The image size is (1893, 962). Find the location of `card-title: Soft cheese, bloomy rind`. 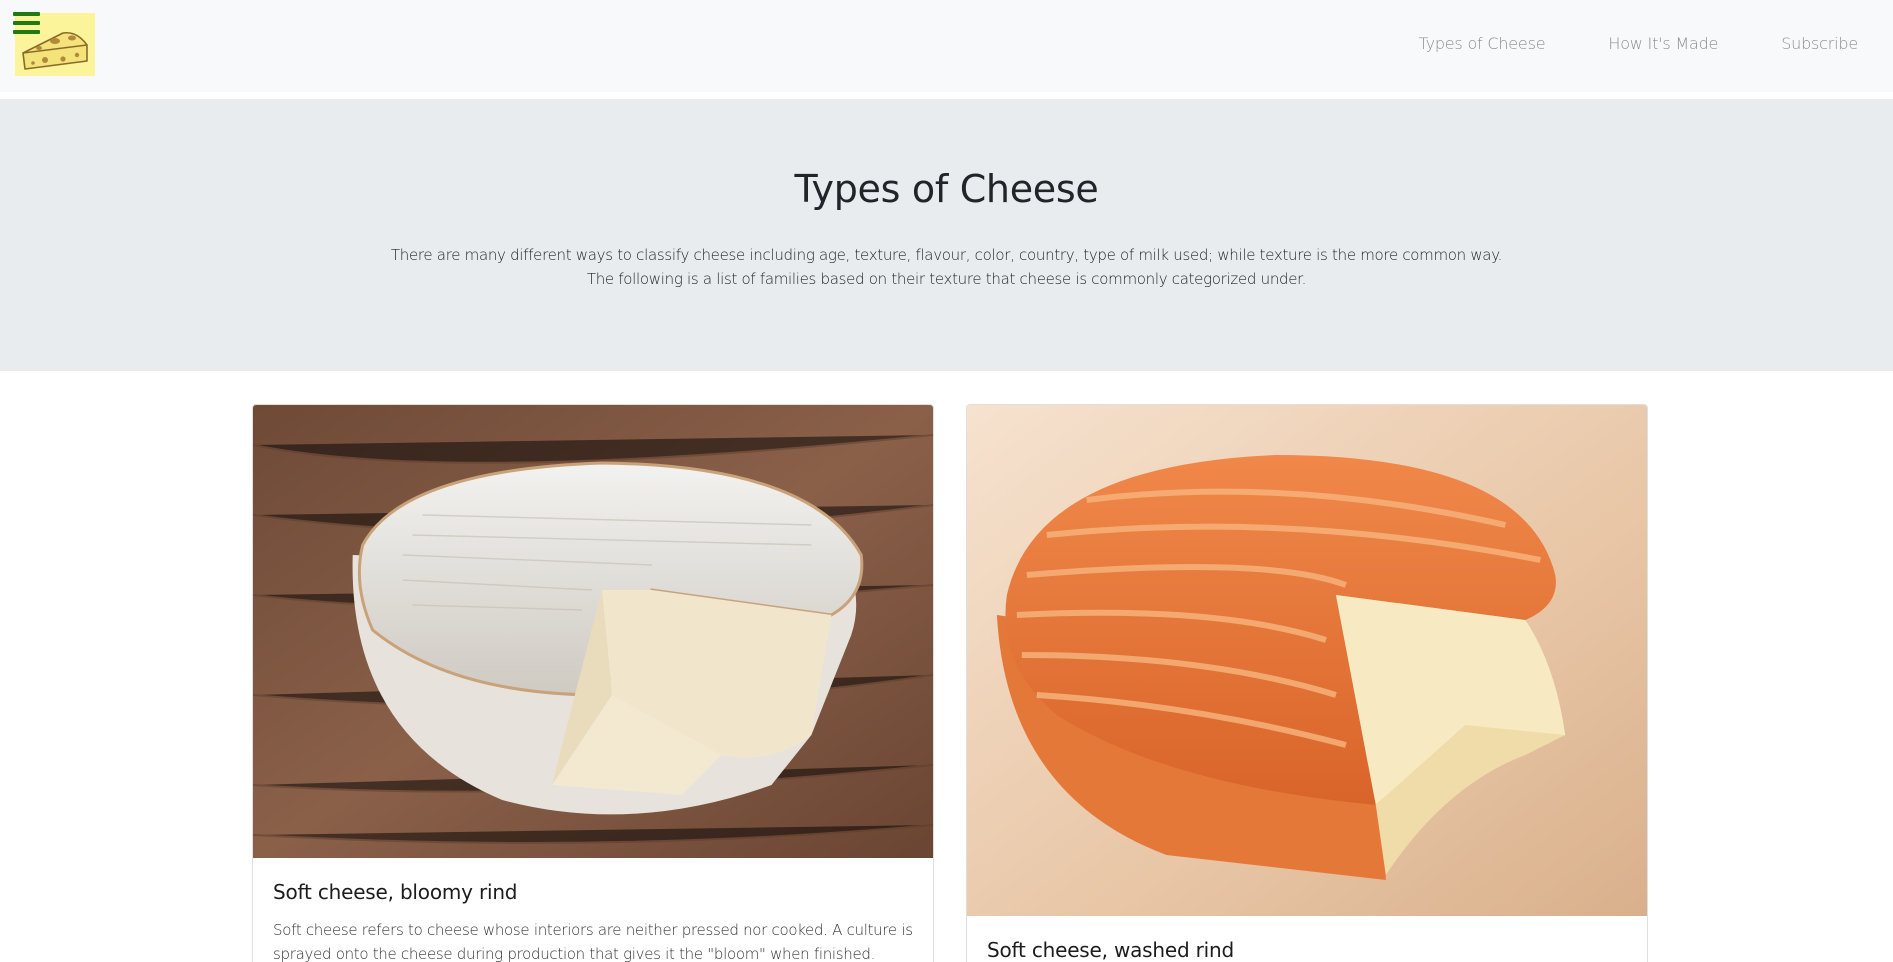

card-title: Soft cheese, bloomy rind is located at coordinates (395, 892).